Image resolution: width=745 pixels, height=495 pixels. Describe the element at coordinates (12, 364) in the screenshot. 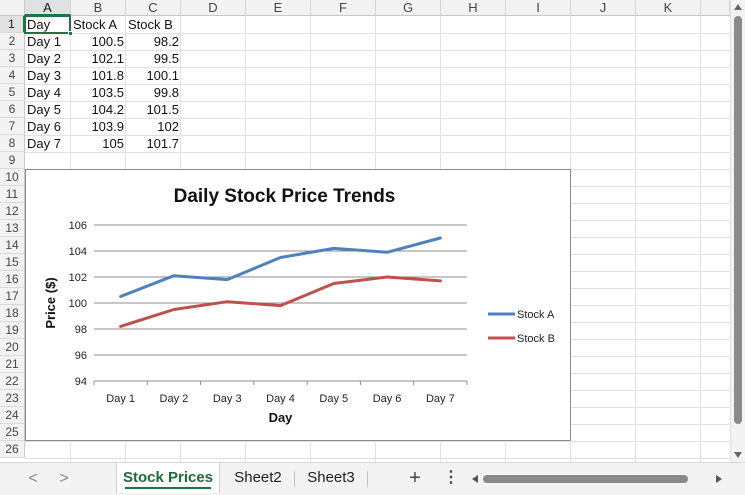

I see `row-header: 21` at that location.